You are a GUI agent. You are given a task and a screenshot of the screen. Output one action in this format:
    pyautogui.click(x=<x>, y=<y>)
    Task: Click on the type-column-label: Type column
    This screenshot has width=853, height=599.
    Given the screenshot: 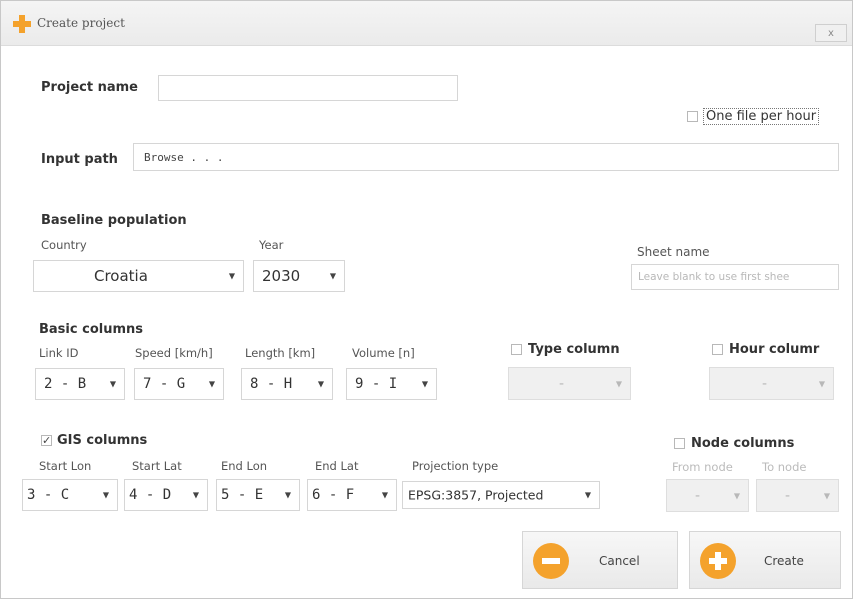 What is the action you would take?
    pyautogui.click(x=574, y=349)
    